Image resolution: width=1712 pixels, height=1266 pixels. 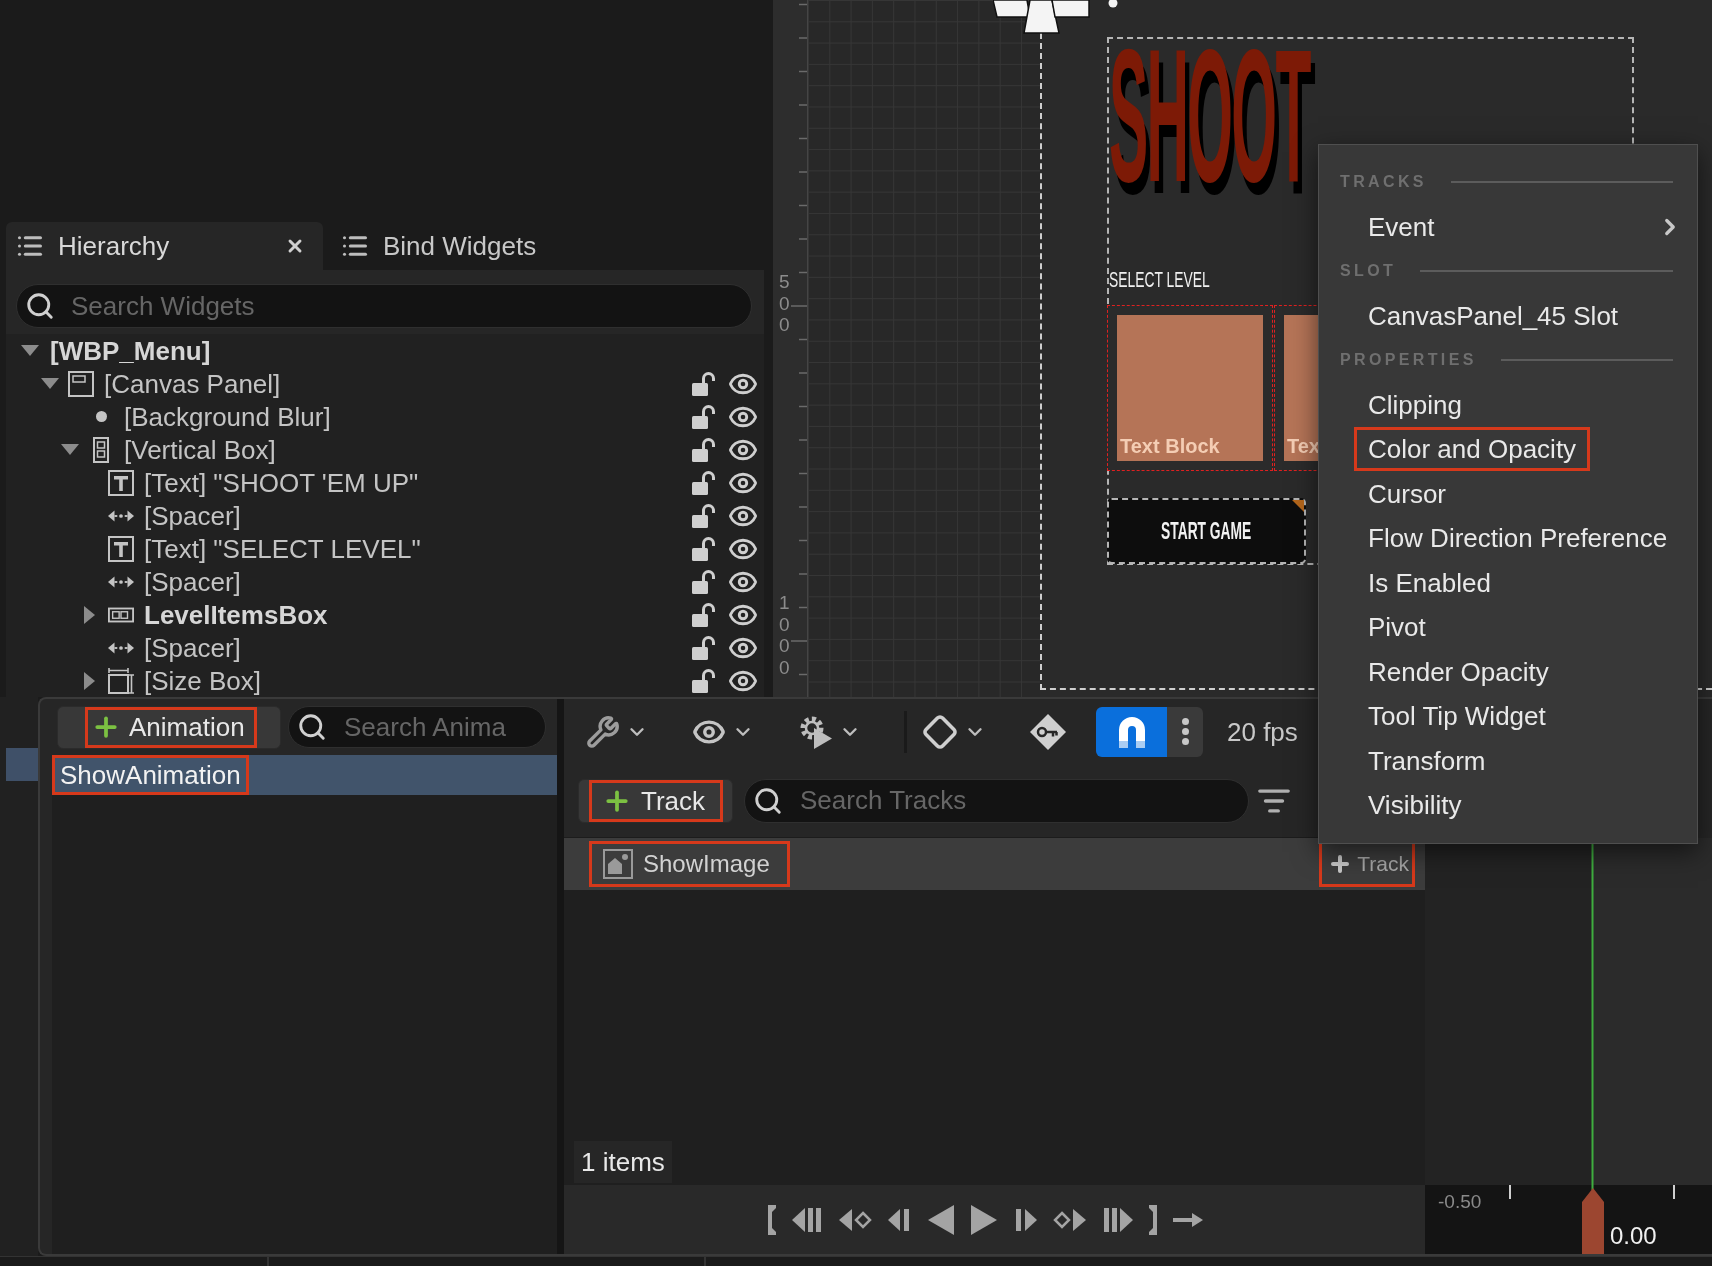 What do you see at coordinates (1159, 280) in the screenshot?
I see `select-level-heading: SELECT LEVEL` at bounding box center [1159, 280].